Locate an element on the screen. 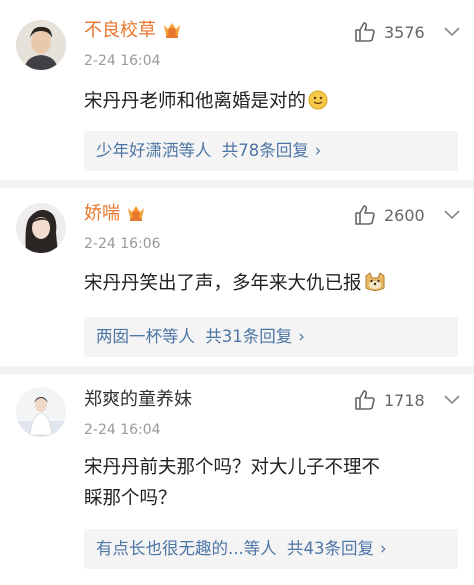  username: 娇喘 is located at coordinates (115, 214).